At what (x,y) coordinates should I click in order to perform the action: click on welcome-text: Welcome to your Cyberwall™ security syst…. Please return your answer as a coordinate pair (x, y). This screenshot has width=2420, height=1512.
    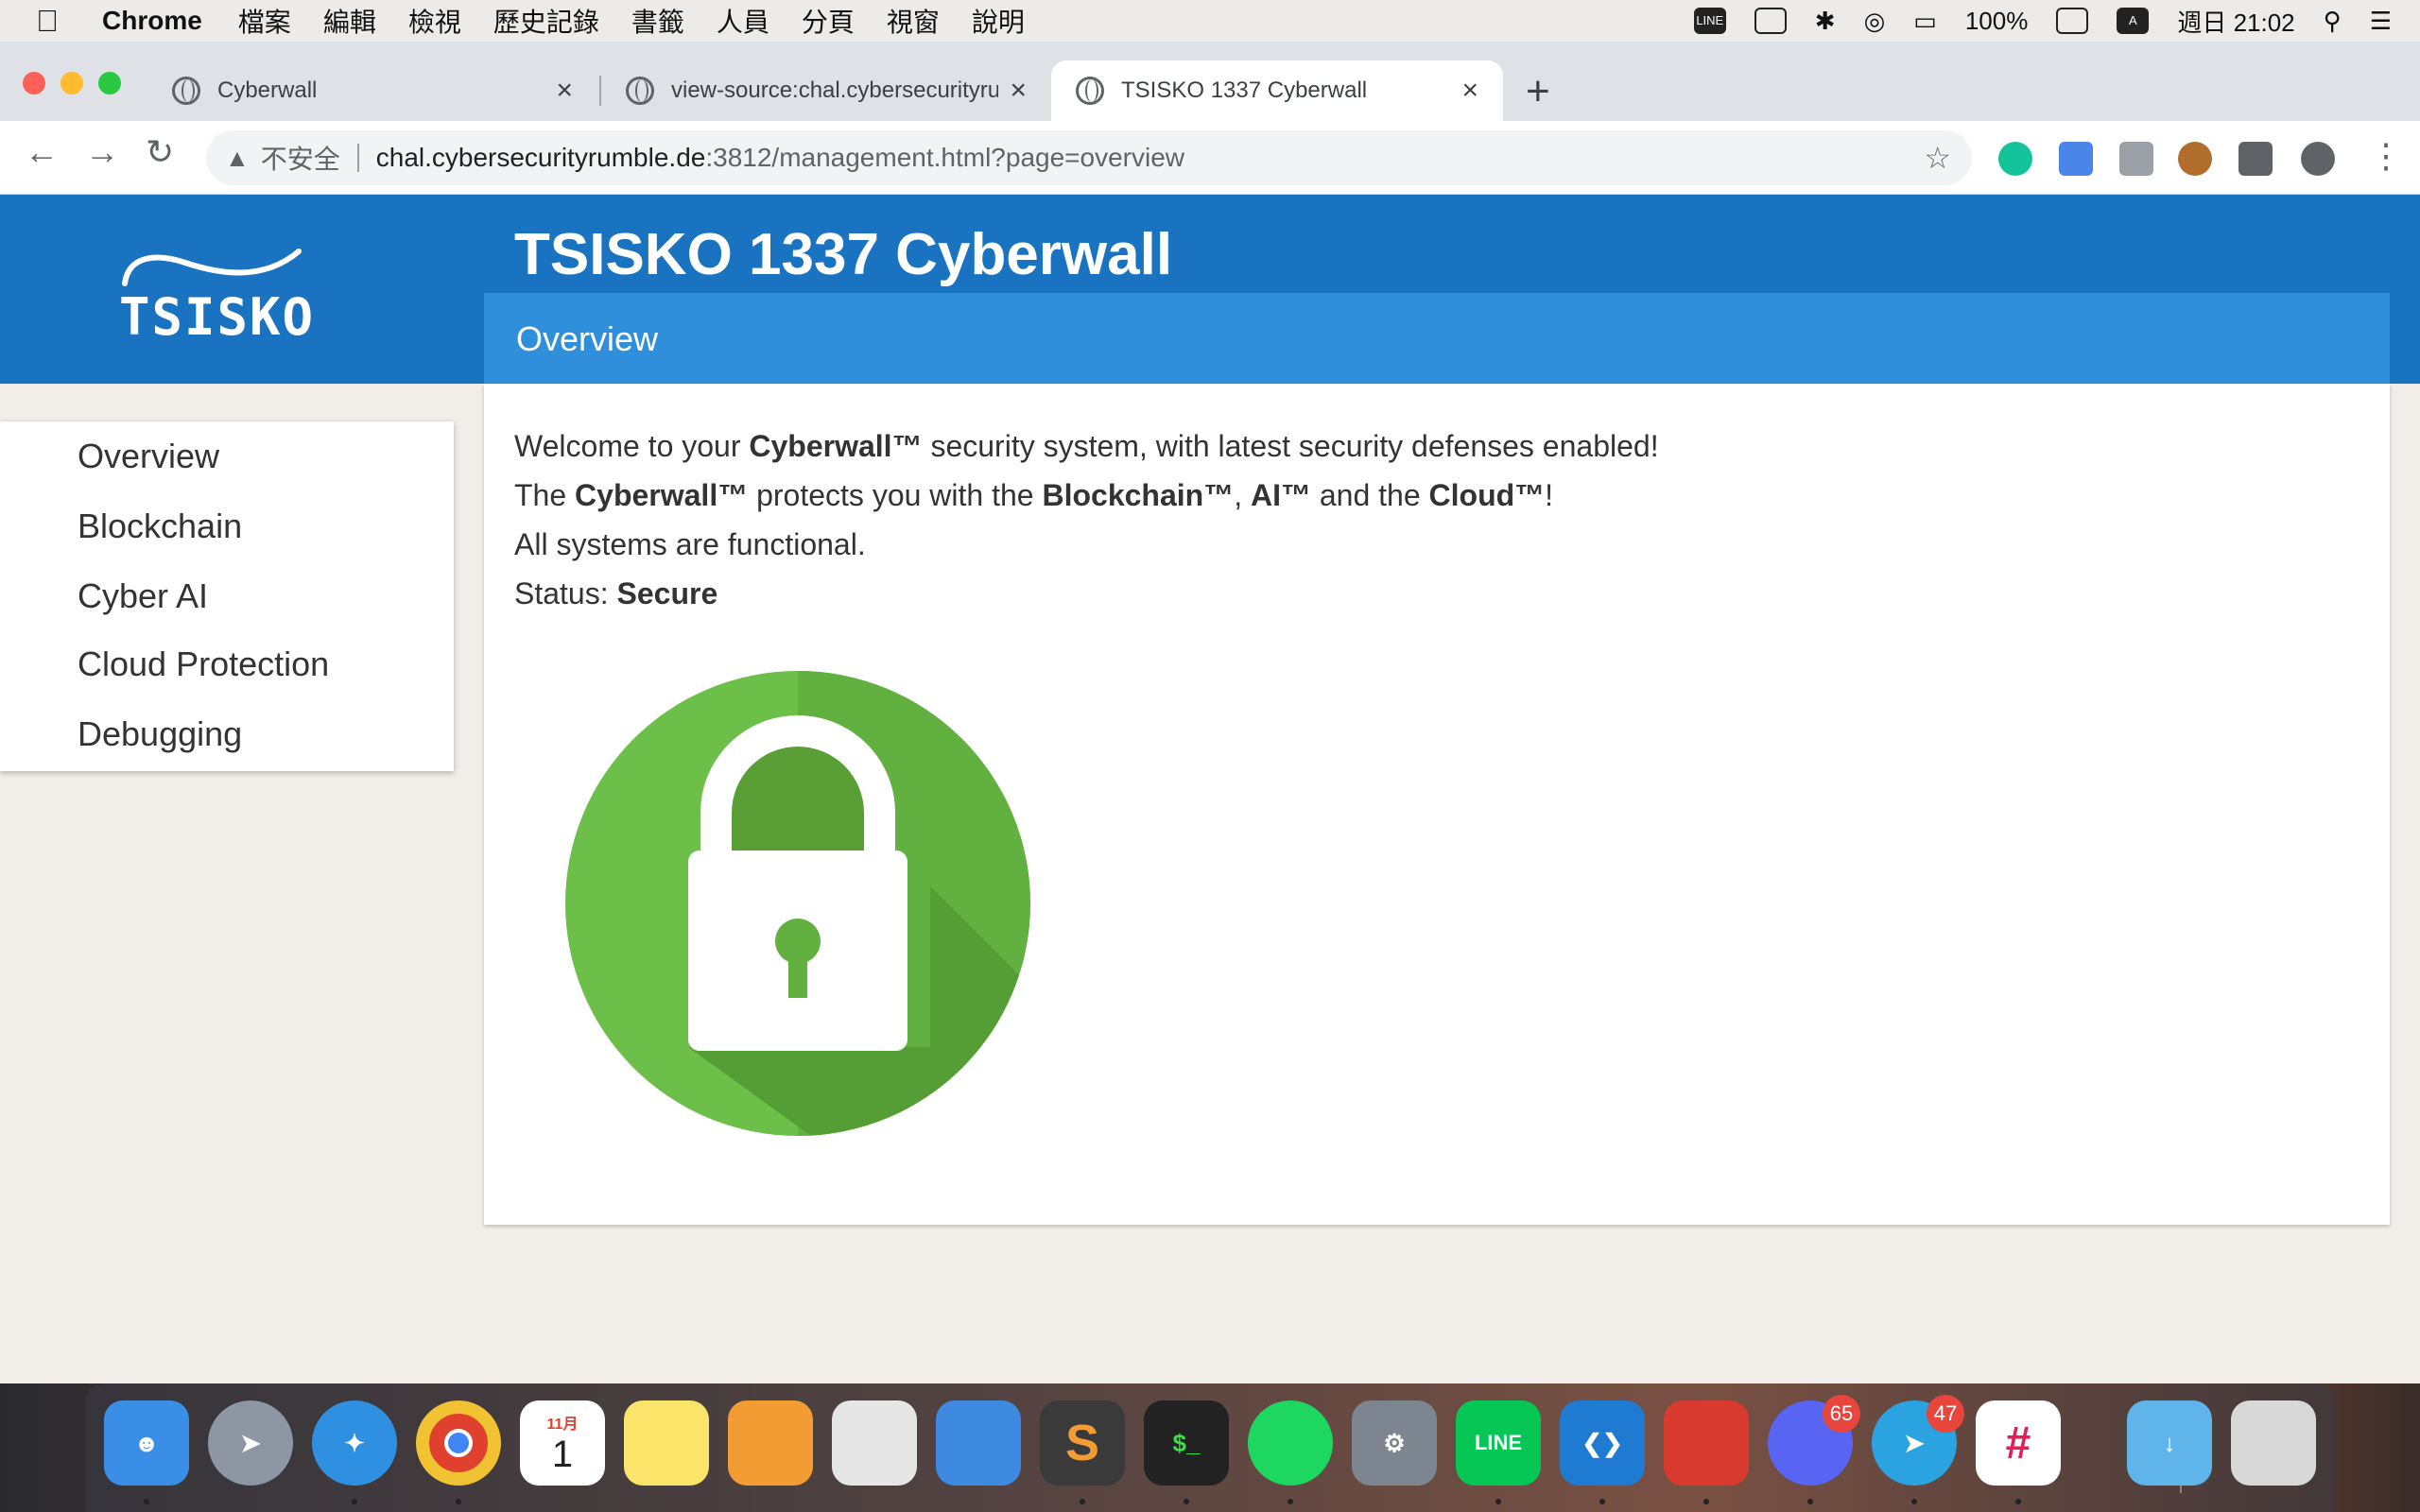
    Looking at the image, I should click on (1086, 446).